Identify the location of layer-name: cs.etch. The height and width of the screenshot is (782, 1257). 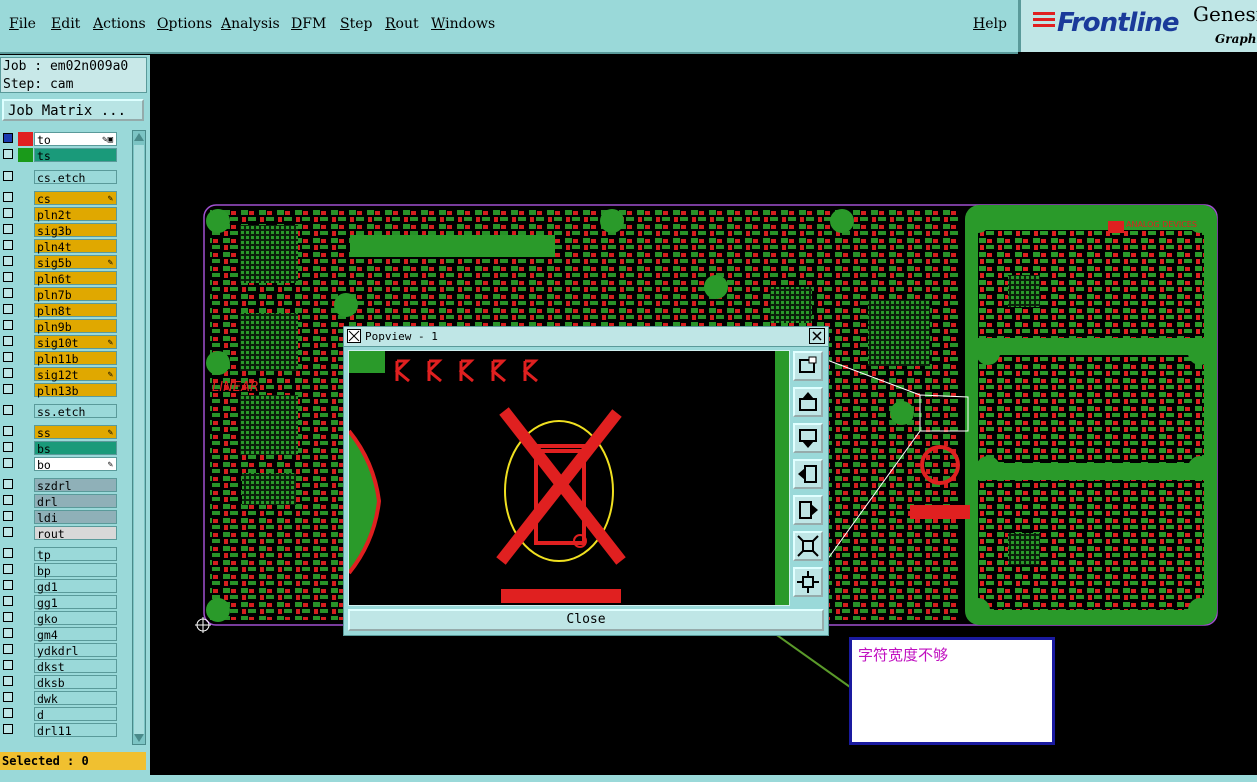
(75, 177).